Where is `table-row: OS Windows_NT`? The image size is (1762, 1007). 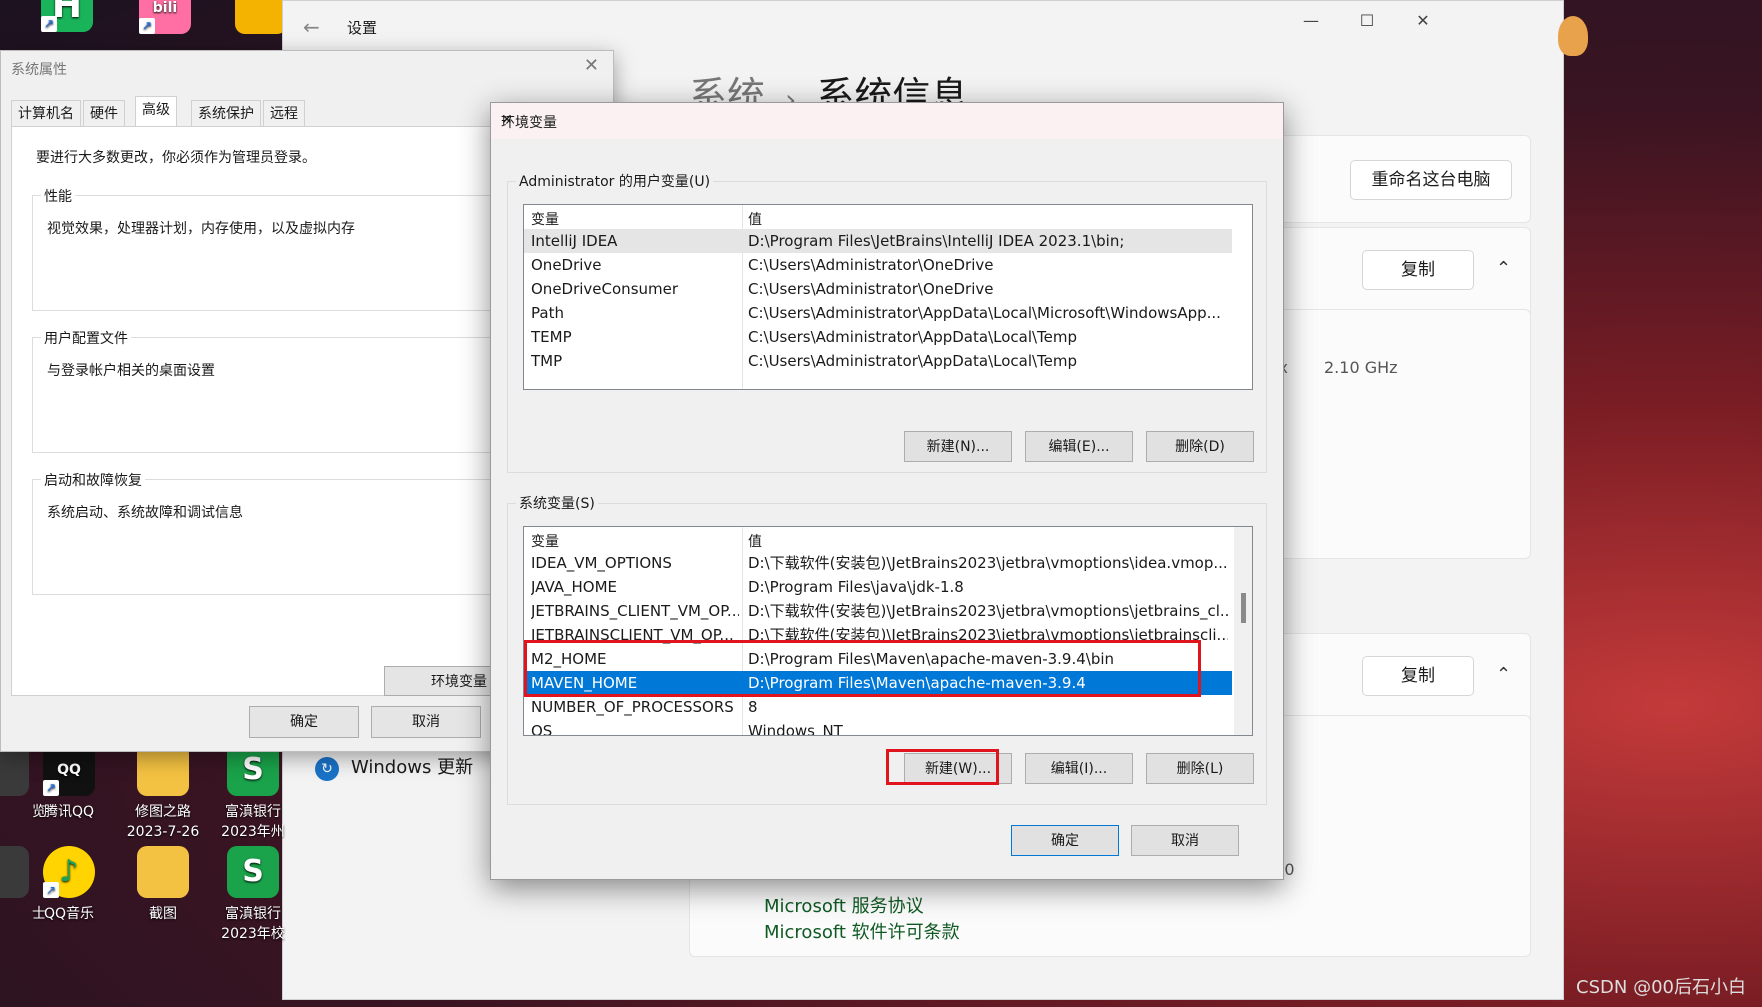
table-row: OS Windows_NT is located at coordinates (878, 727).